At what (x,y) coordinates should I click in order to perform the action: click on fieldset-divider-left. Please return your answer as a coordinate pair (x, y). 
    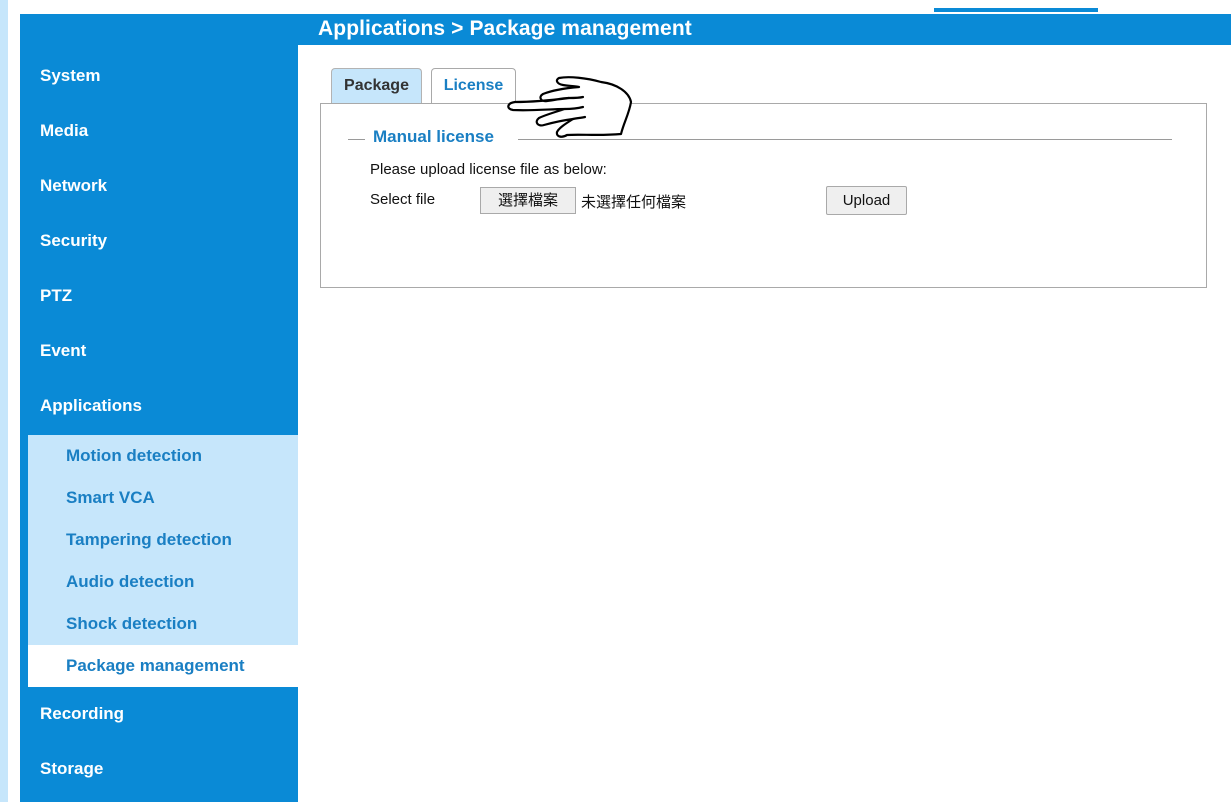
    Looking at the image, I should click on (356, 139).